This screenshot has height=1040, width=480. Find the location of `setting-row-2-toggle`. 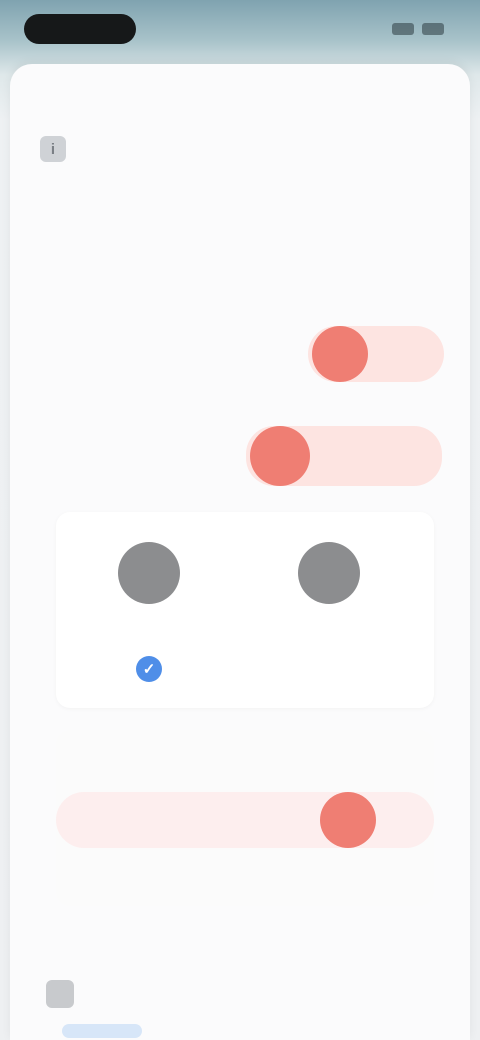

setting-row-2-toggle is located at coordinates (344, 456).